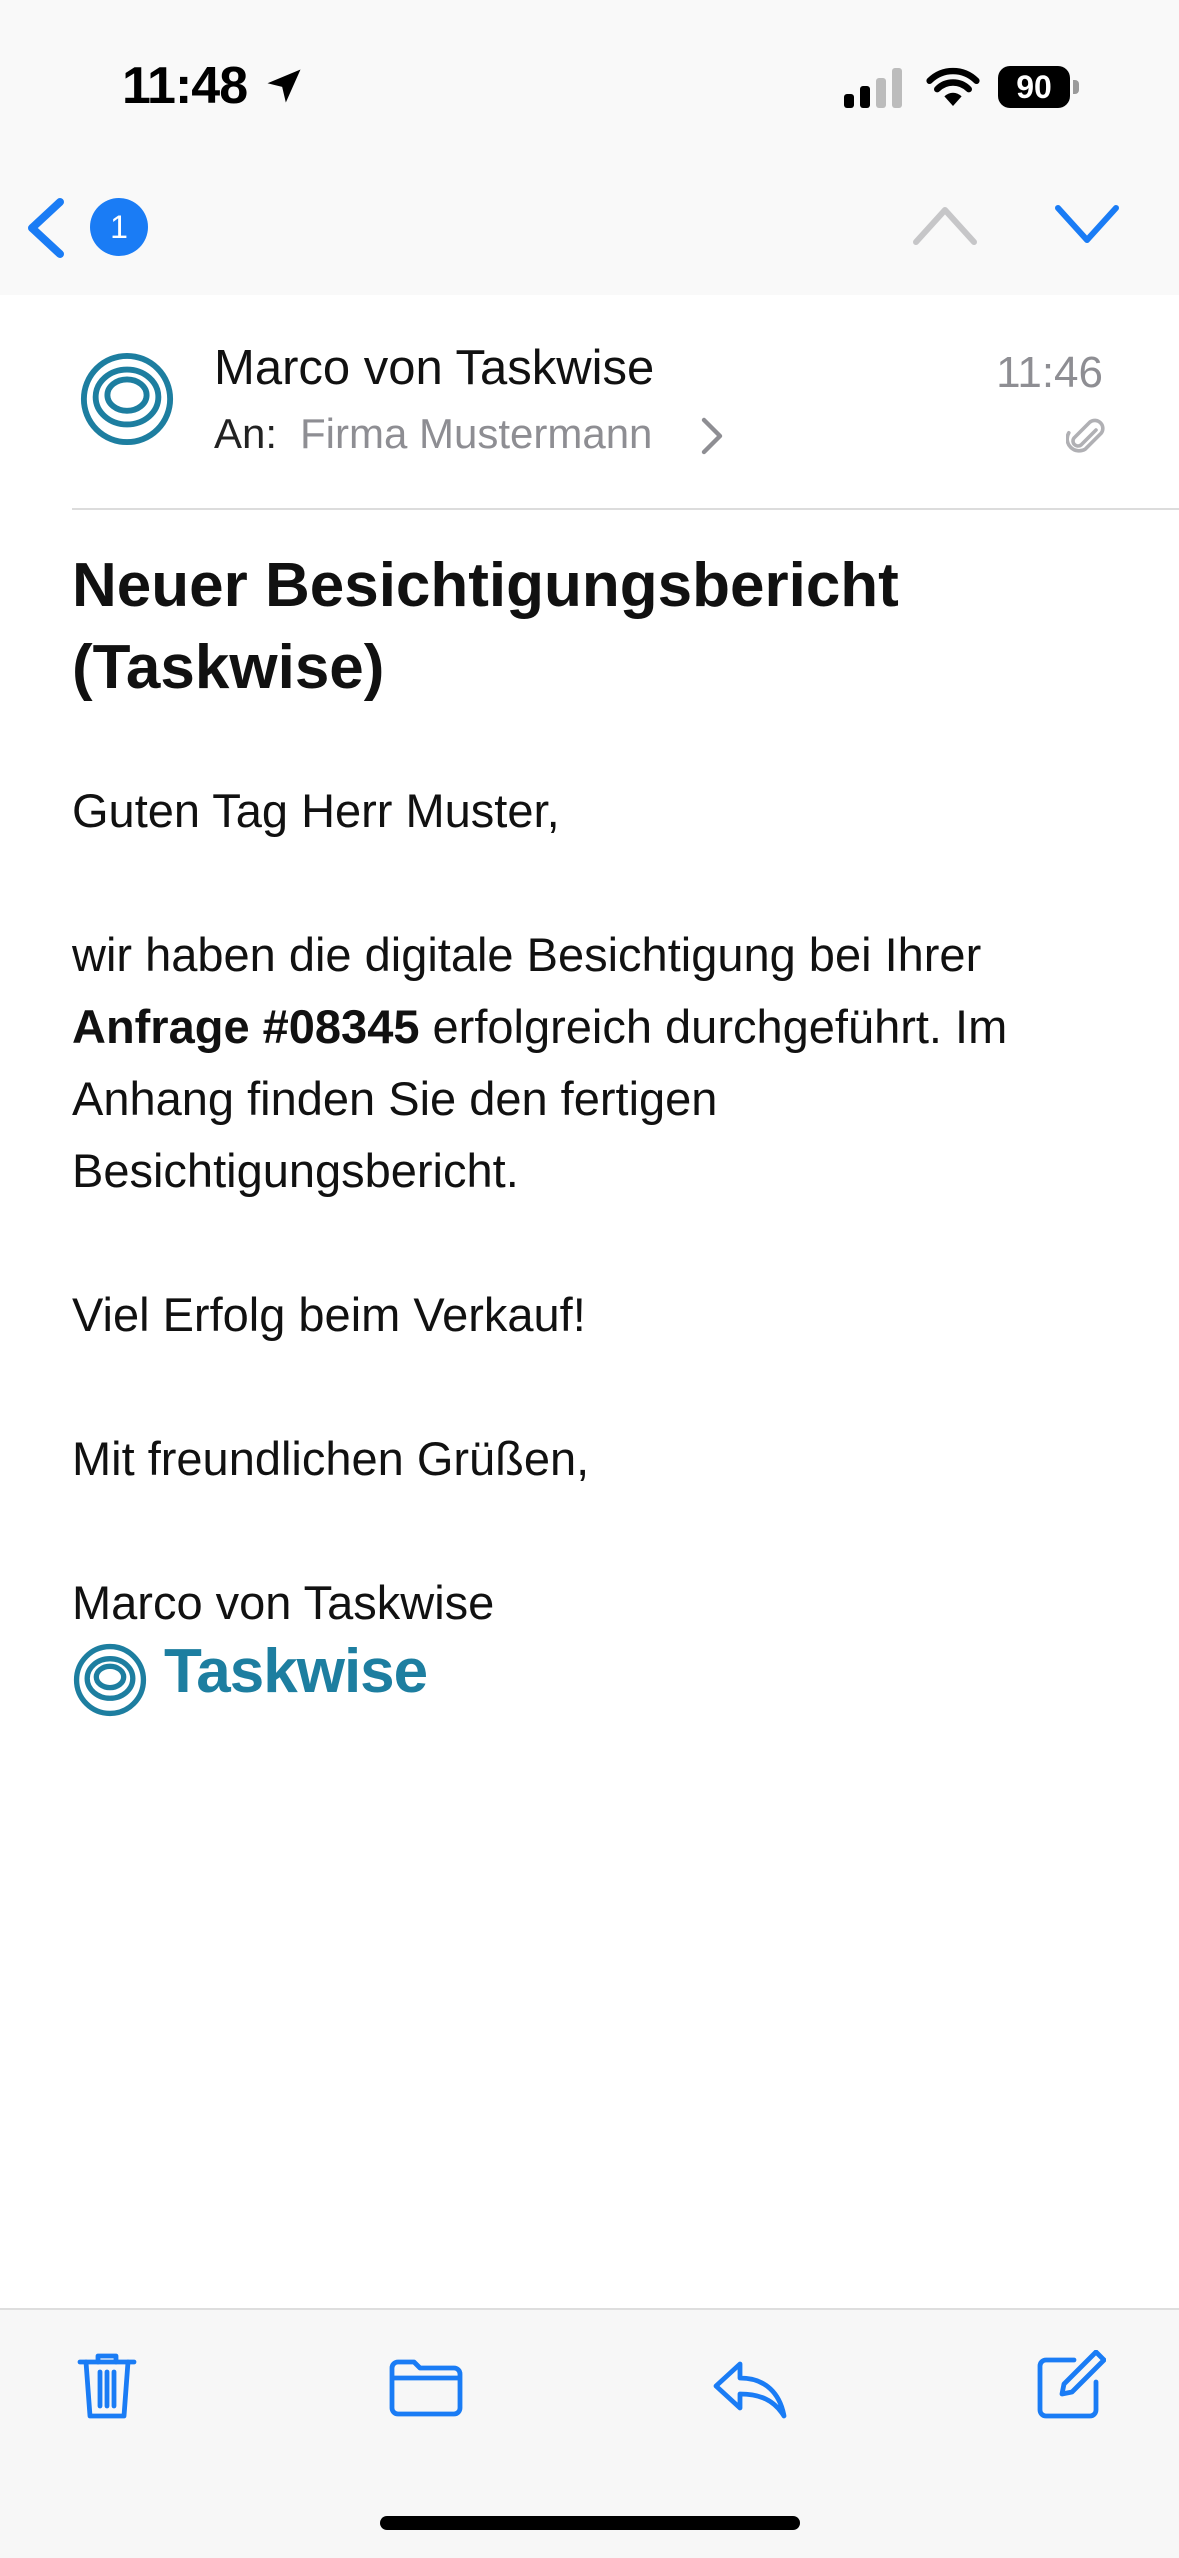 Image resolution: width=1179 pixels, height=2558 pixels. Describe the element at coordinates (107, 2386) in the screenshot. I see `trash-icon` at that location.